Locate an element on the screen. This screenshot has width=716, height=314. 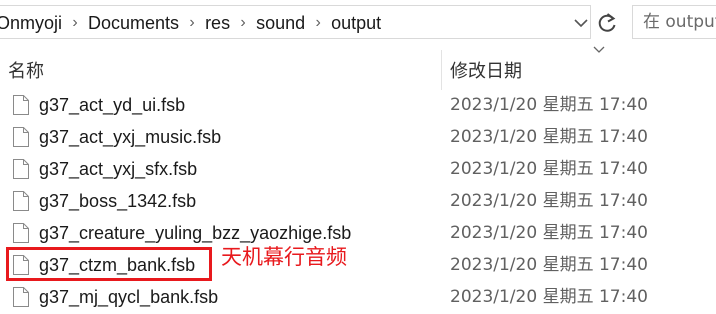
annotation-highlight-box is located at coordinates (109, 264).